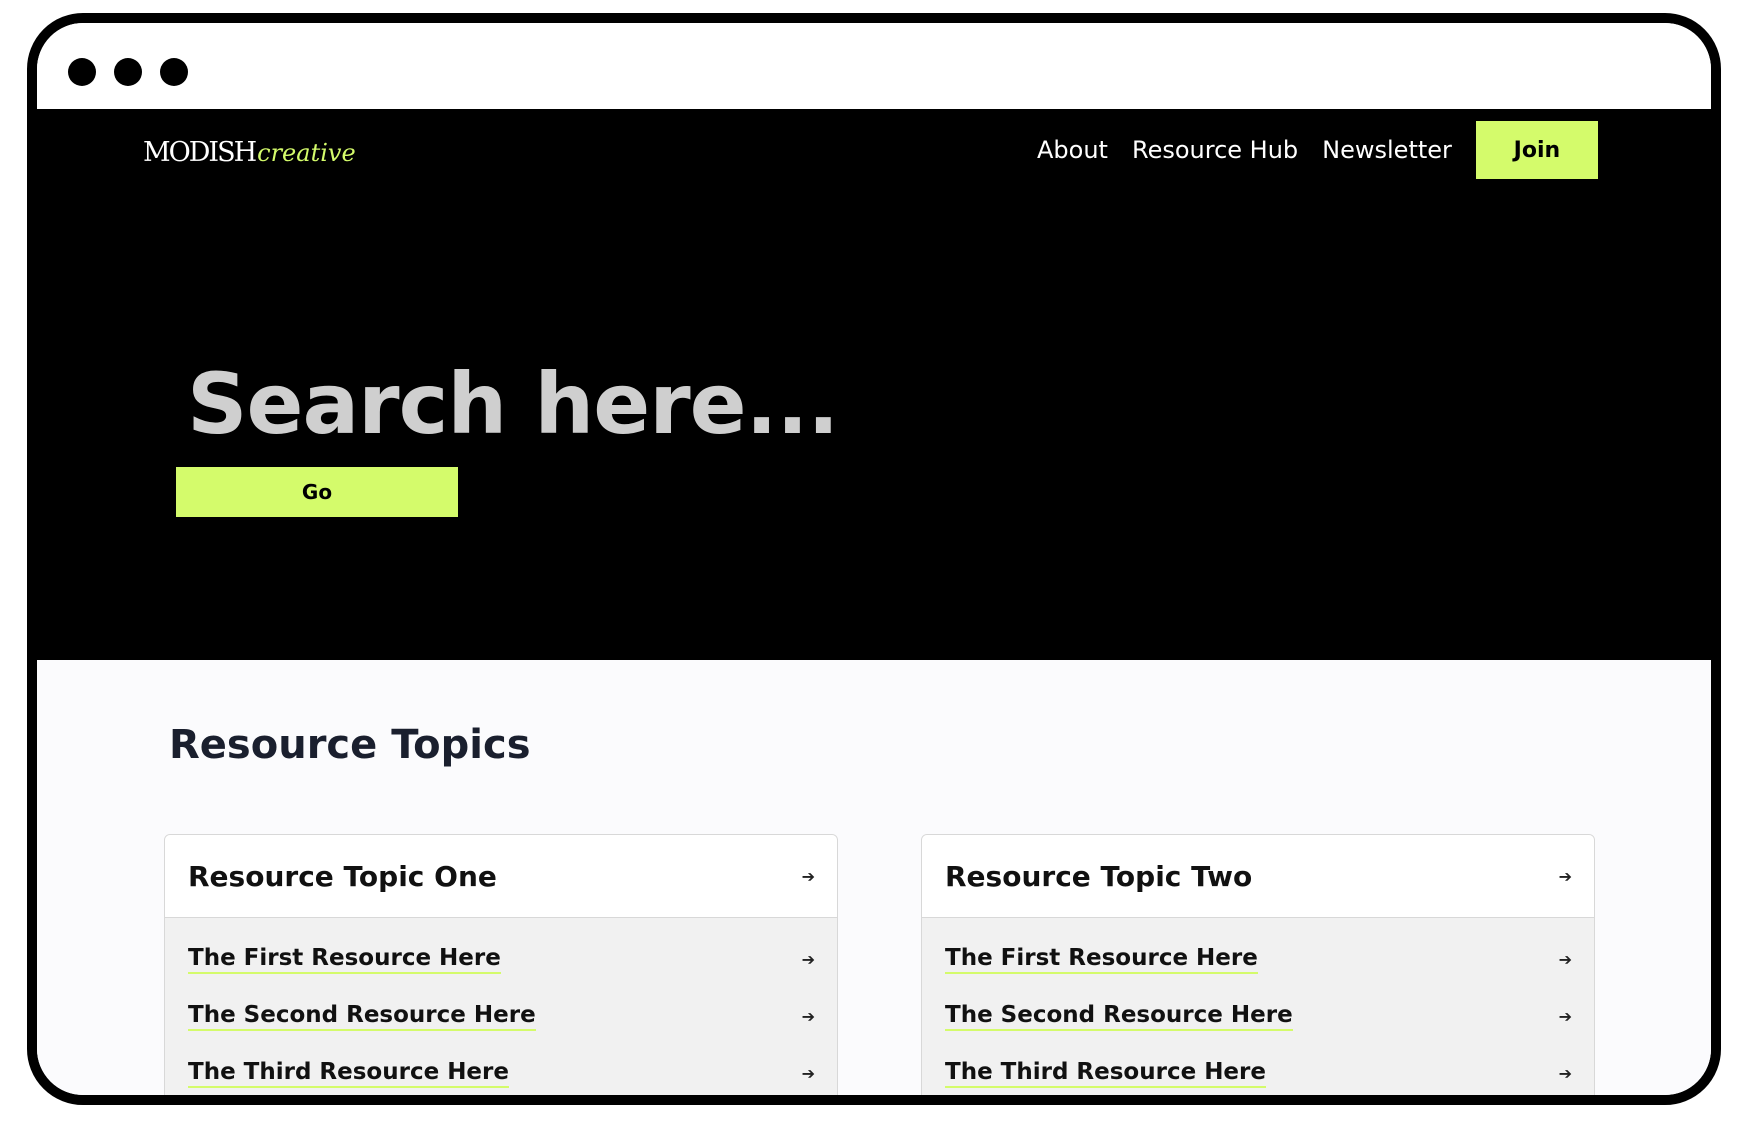 The image size is (1744, 1134). Describe the element at coordinates (82, 72) in the screenshot. I see `window-dot-close` at that location.